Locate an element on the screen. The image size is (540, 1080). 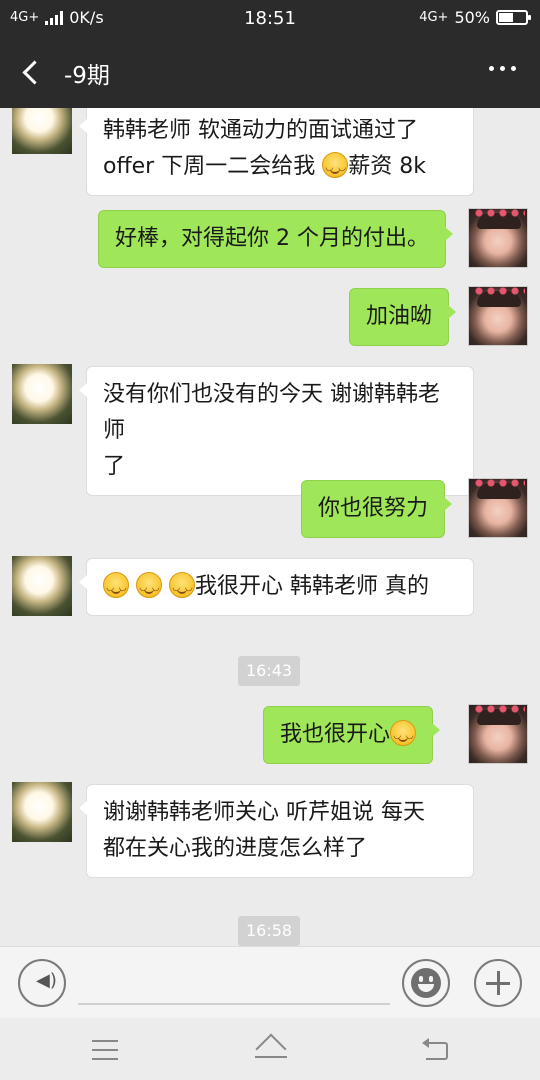
message-text: 我也很开心 is located at coordinates (335, 734).